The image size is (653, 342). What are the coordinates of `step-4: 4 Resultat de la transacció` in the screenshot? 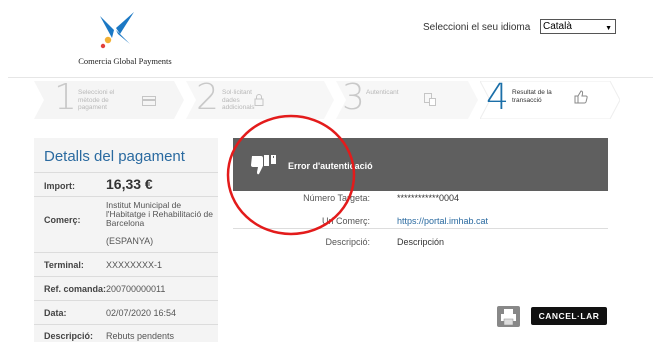 It's located at (550, 98).